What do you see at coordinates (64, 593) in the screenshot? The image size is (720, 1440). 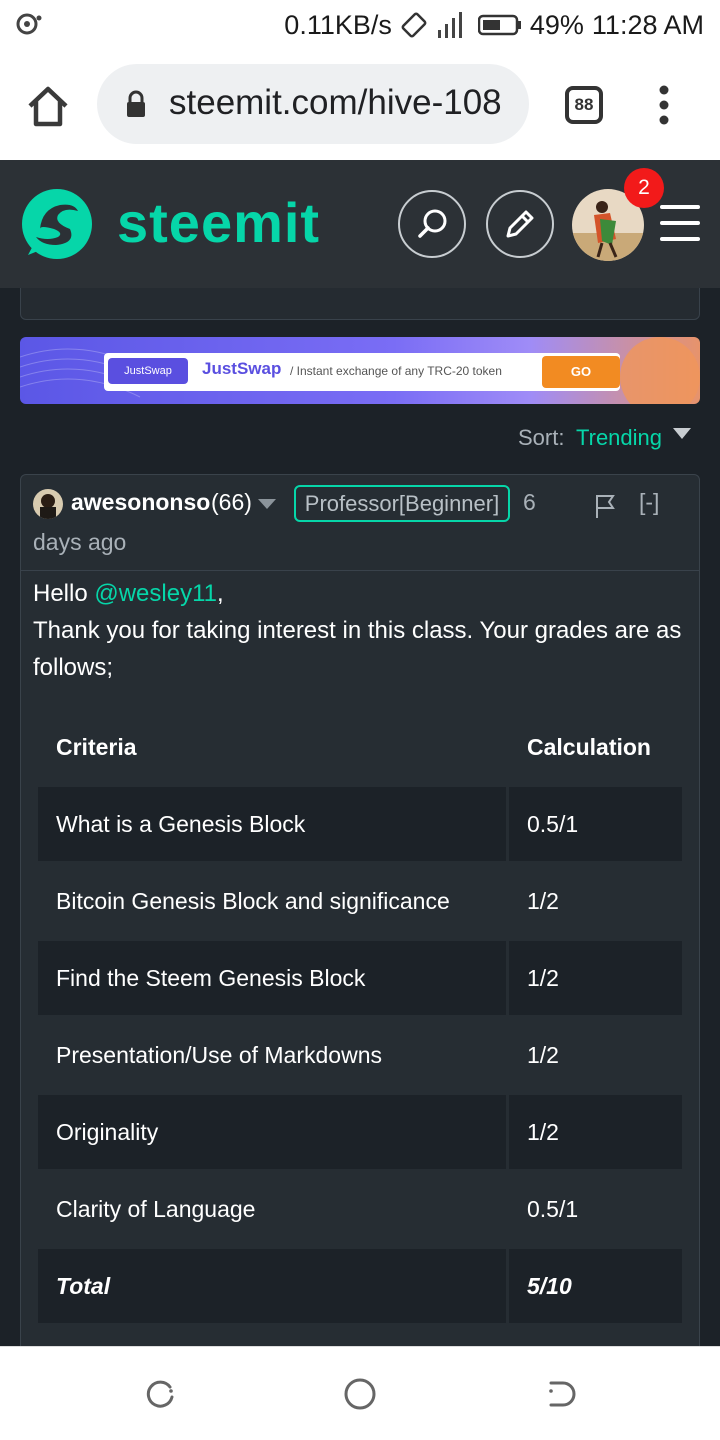 I see `greeting-text: Hello` at bounding box center [64, 593].